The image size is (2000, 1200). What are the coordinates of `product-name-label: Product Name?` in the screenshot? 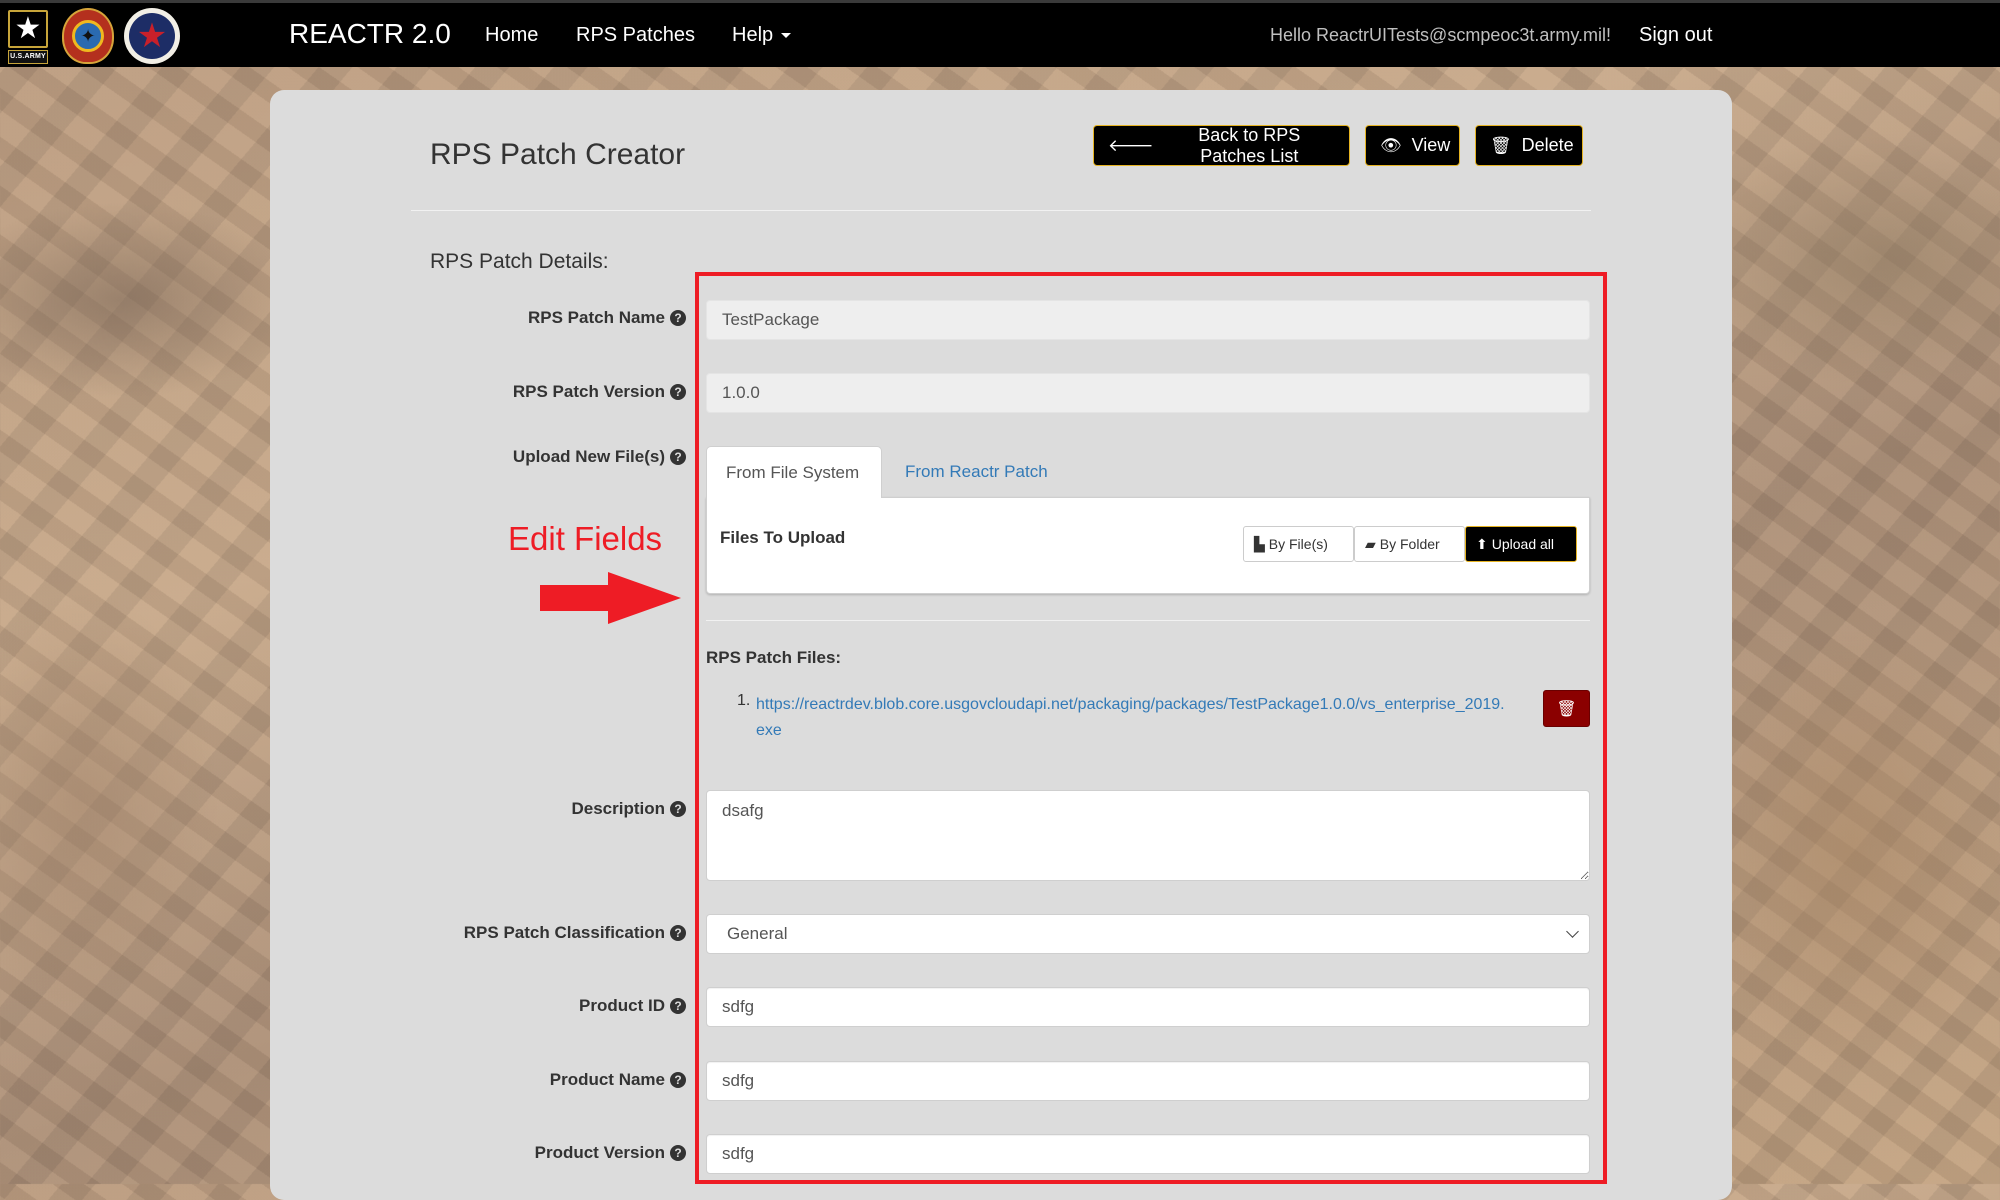 It's located at (618, 1080).